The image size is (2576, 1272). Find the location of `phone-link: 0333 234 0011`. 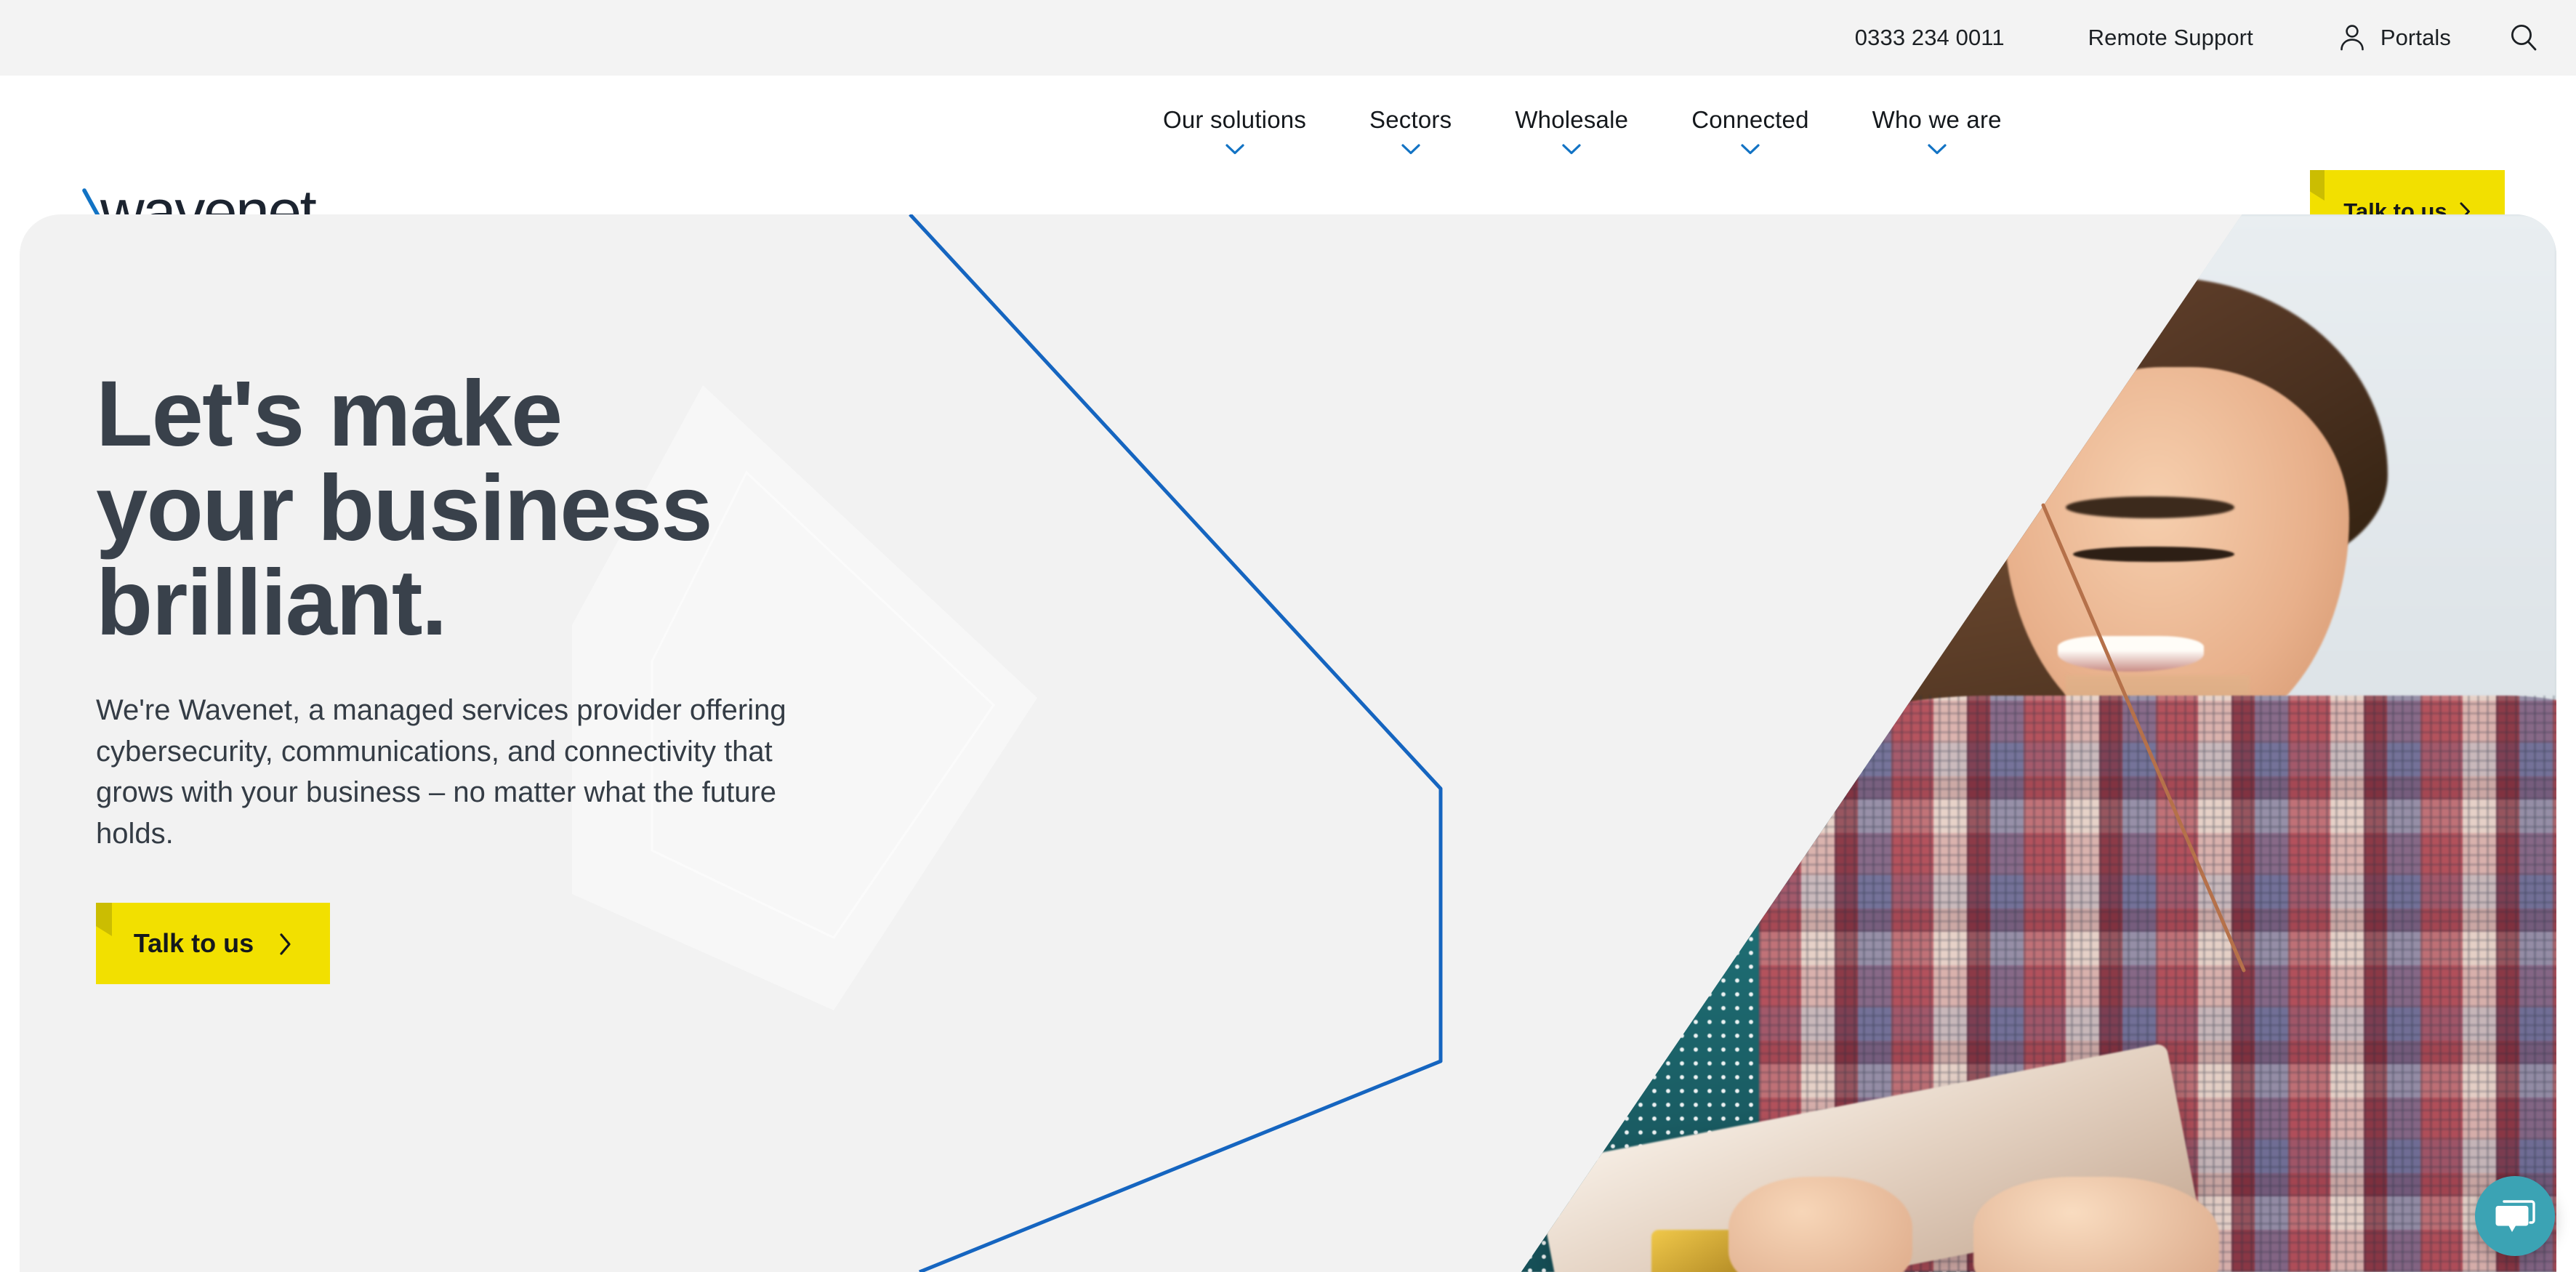

phone-link: 0333 234 0011 is located at coordinates (1930, 38).